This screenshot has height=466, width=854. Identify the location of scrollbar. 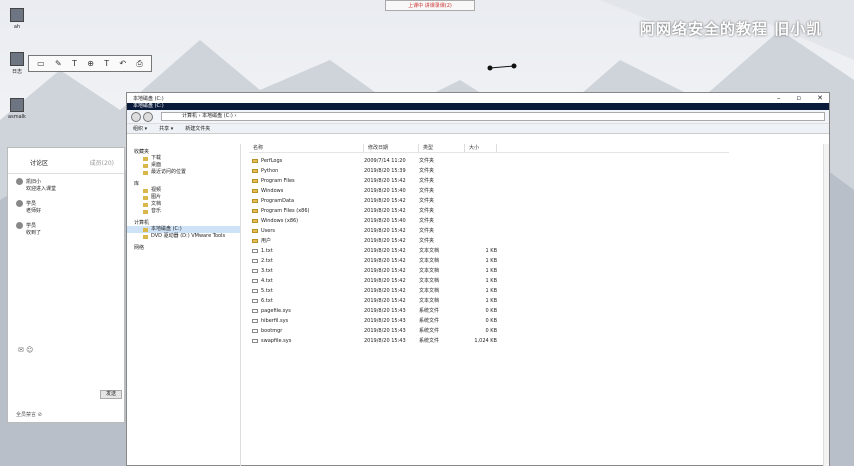
(826, 305).